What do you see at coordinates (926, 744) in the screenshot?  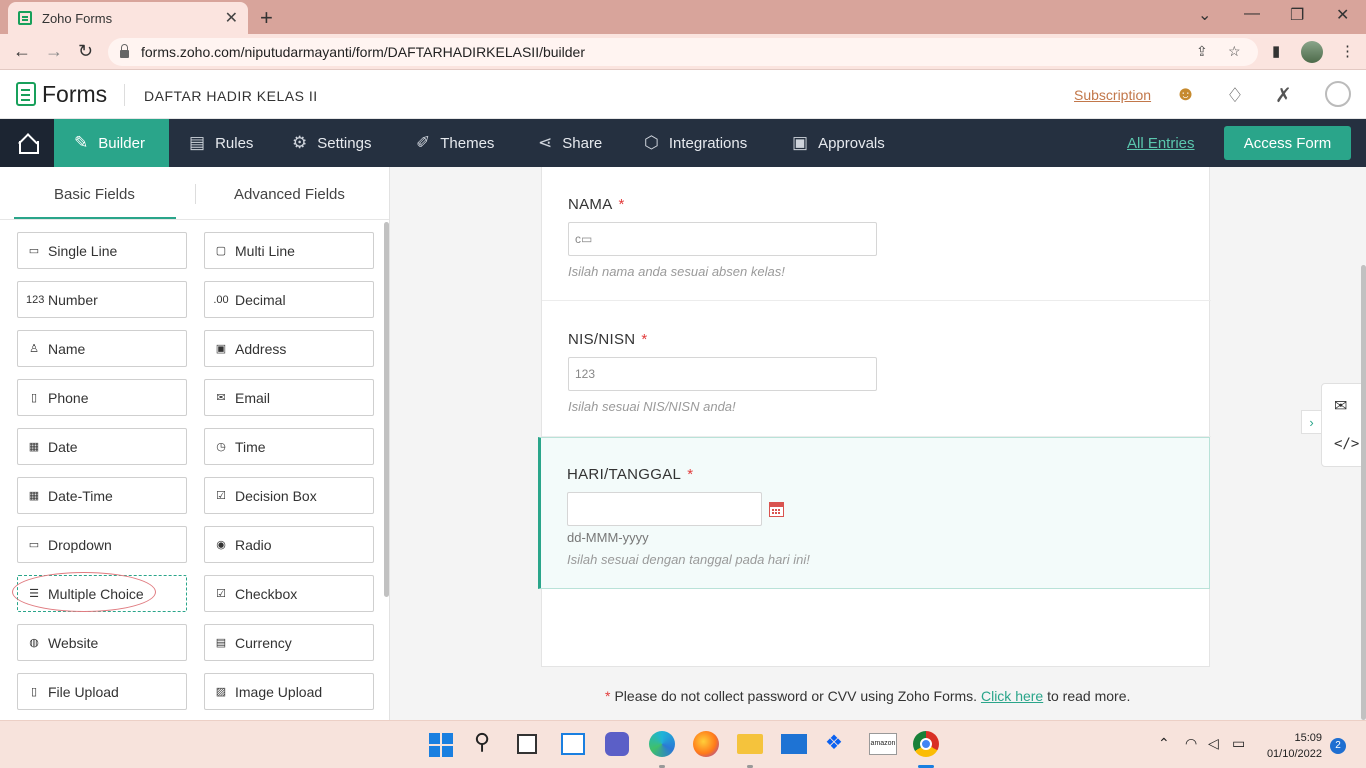 I see `chrome-icon` at bounding box center [926, 744].